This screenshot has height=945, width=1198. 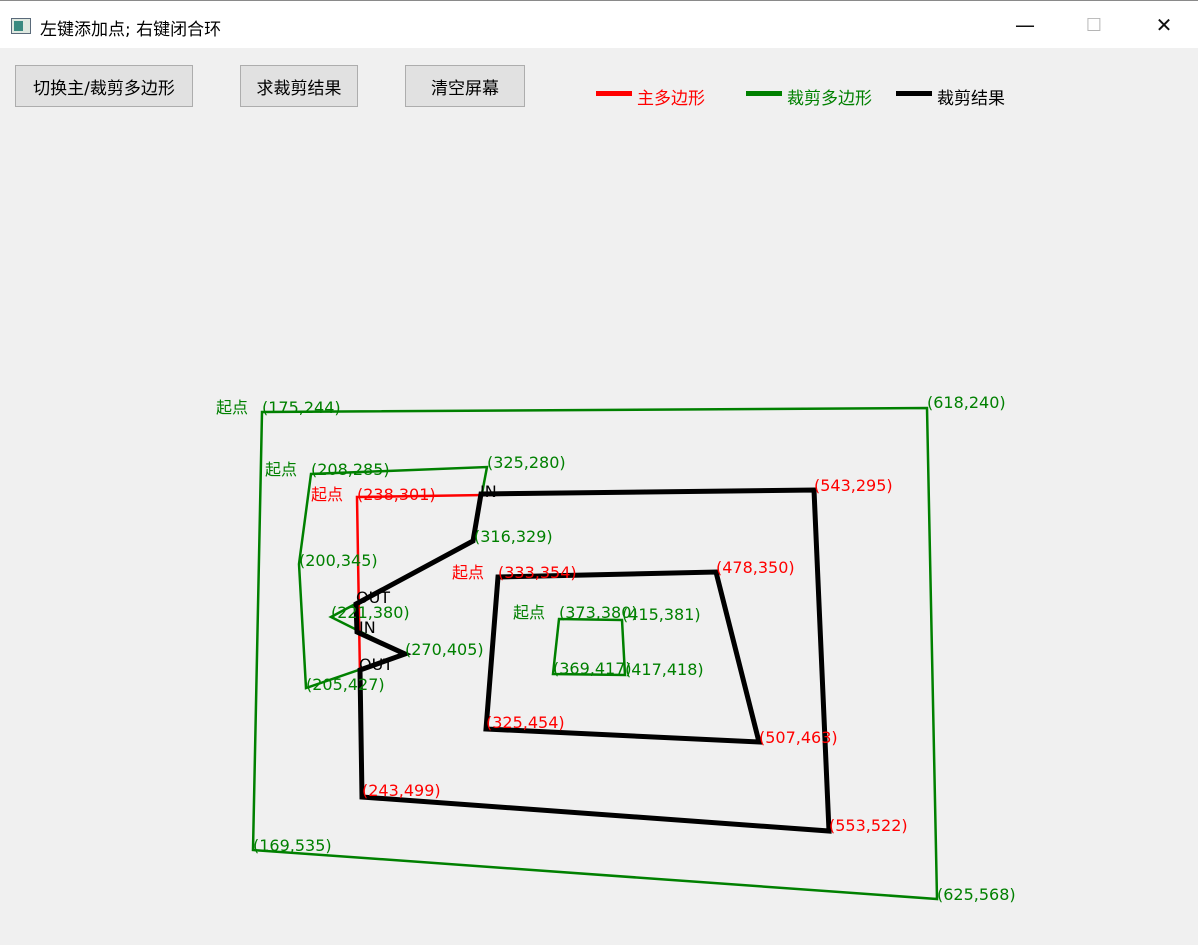 What do you see at coordinates (966, 402) in the screenshot?
I see `vertex-coordinate-label: (618,240)` at bounding box center [966, 402].